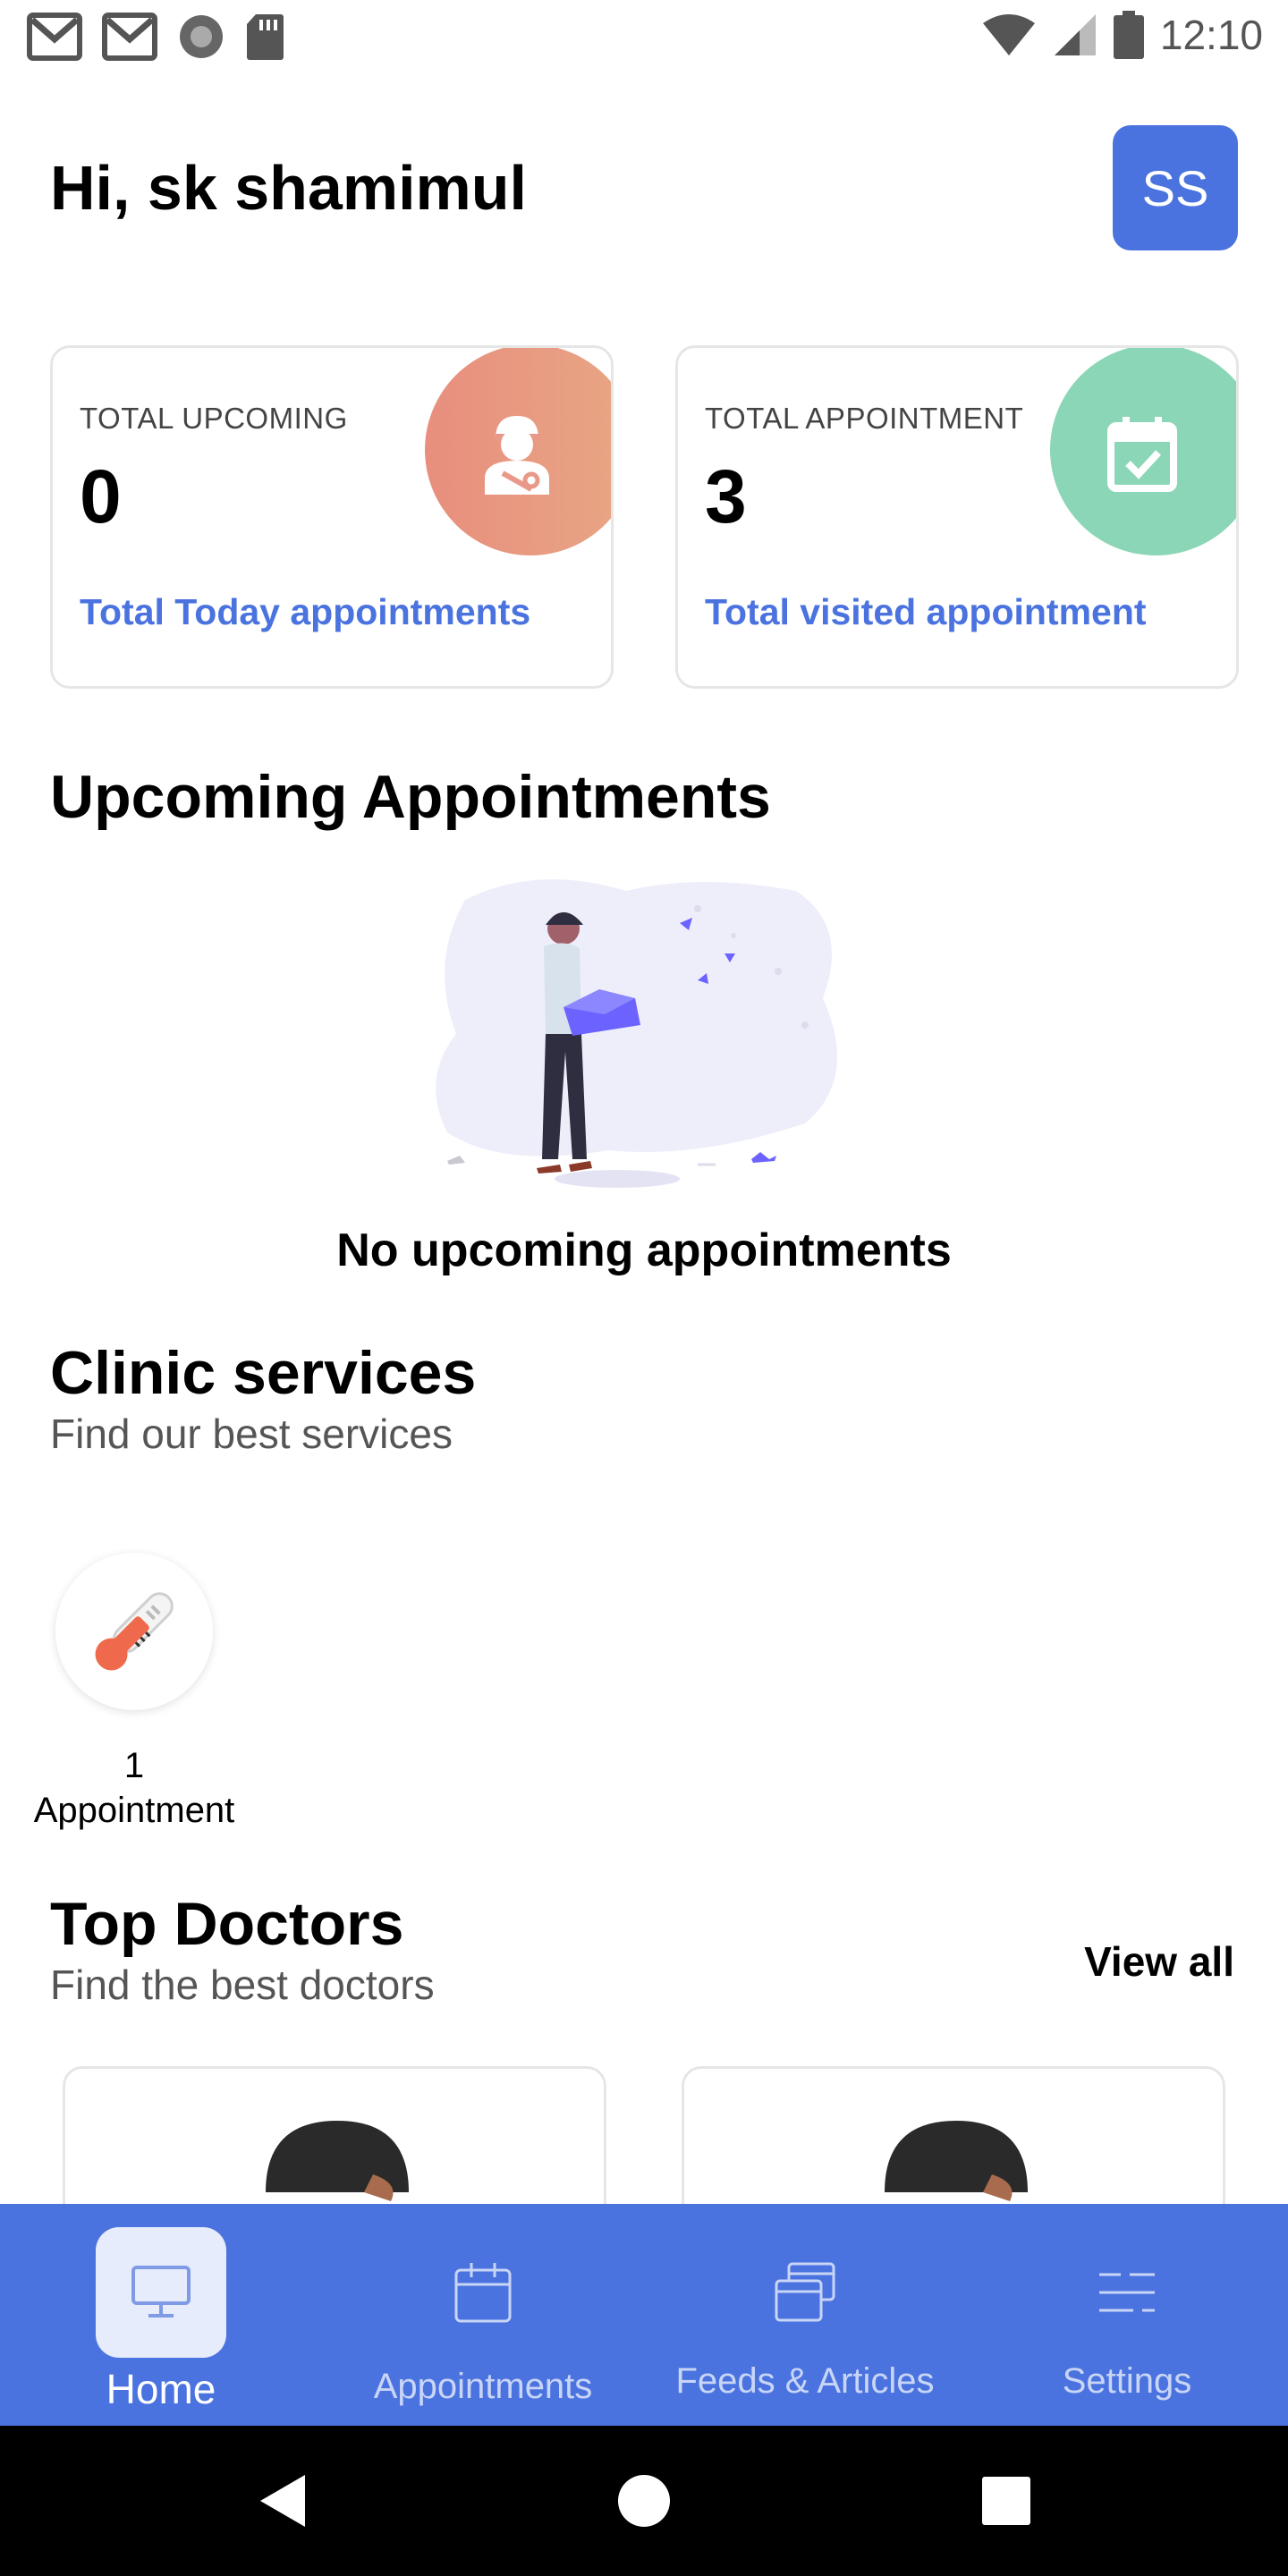 This screenshot has width=1288, height=2576. What do you see at coordinates (805, 2381) in the screenshot?
I see `nav-label: Feeds & Articles` at bounding box center [805, 2381].